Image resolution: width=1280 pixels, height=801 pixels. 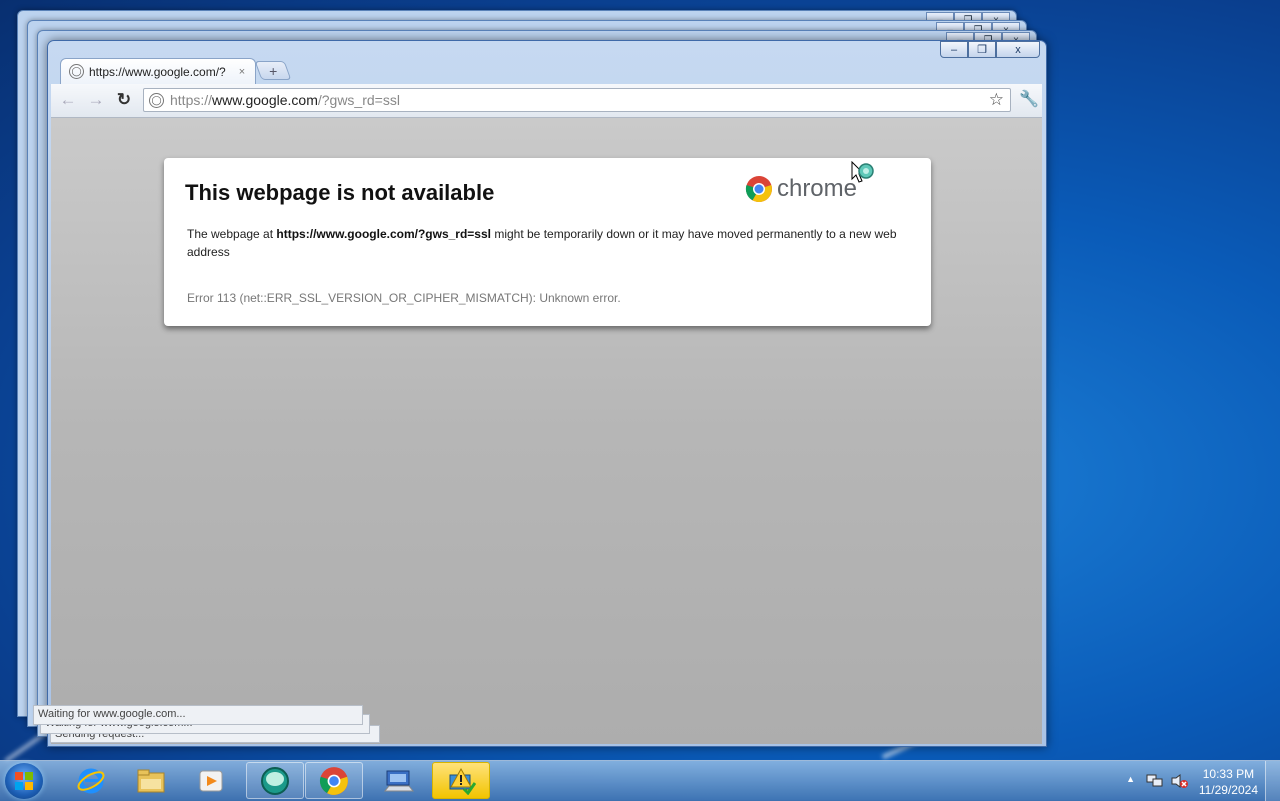 What do you see at coordinates (232, 234) in the screenshot?
I see `message-prefix: The webpage at` at bounding box center [232, 234].